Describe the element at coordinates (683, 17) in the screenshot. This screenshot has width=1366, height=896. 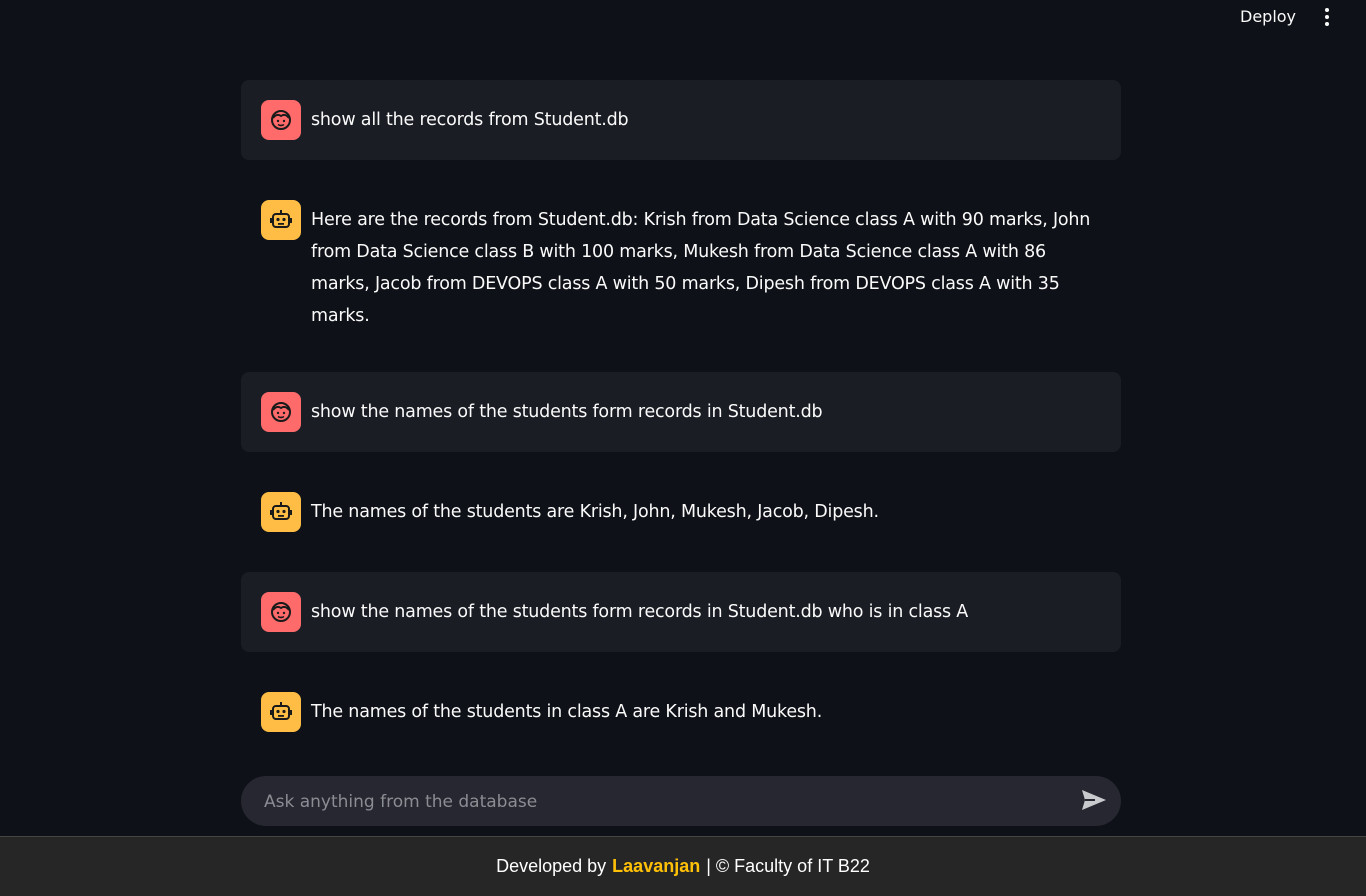
I see `top-header: Deploy` at that location.